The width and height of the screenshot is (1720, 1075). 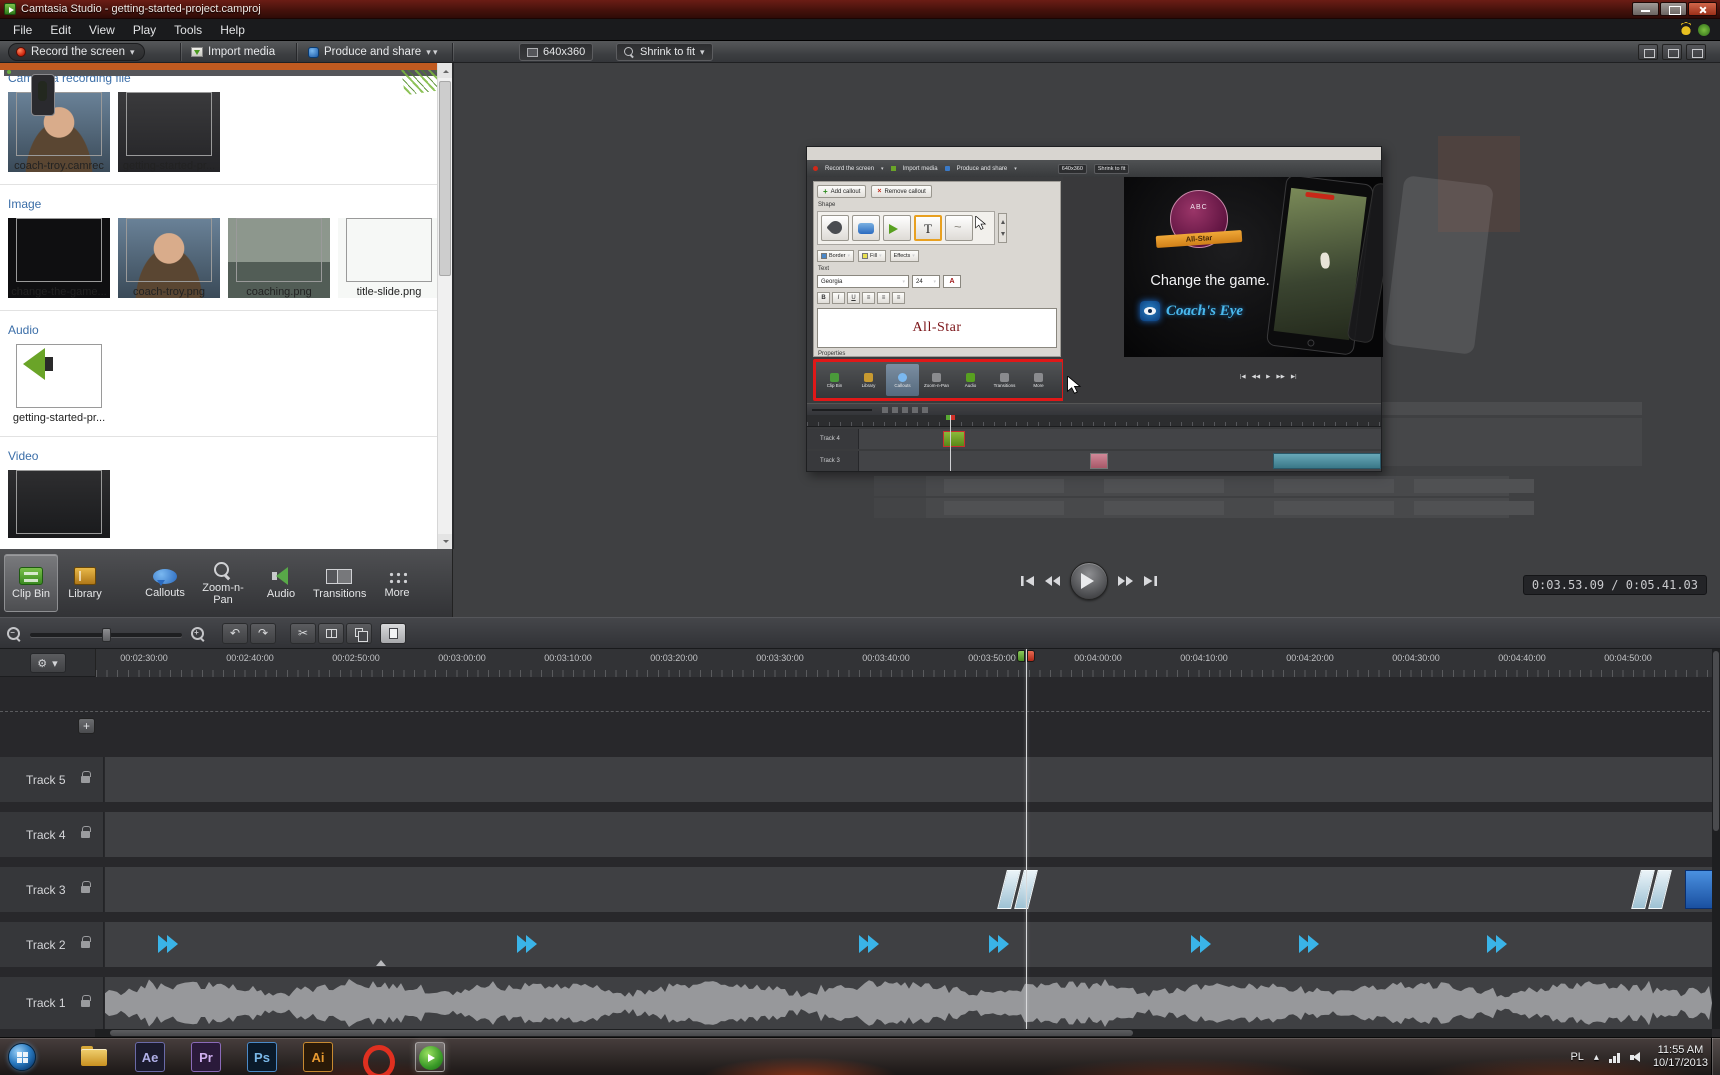 I want to click on taskbar-app-illustrator: Ai, so click(x=318, y=1057).